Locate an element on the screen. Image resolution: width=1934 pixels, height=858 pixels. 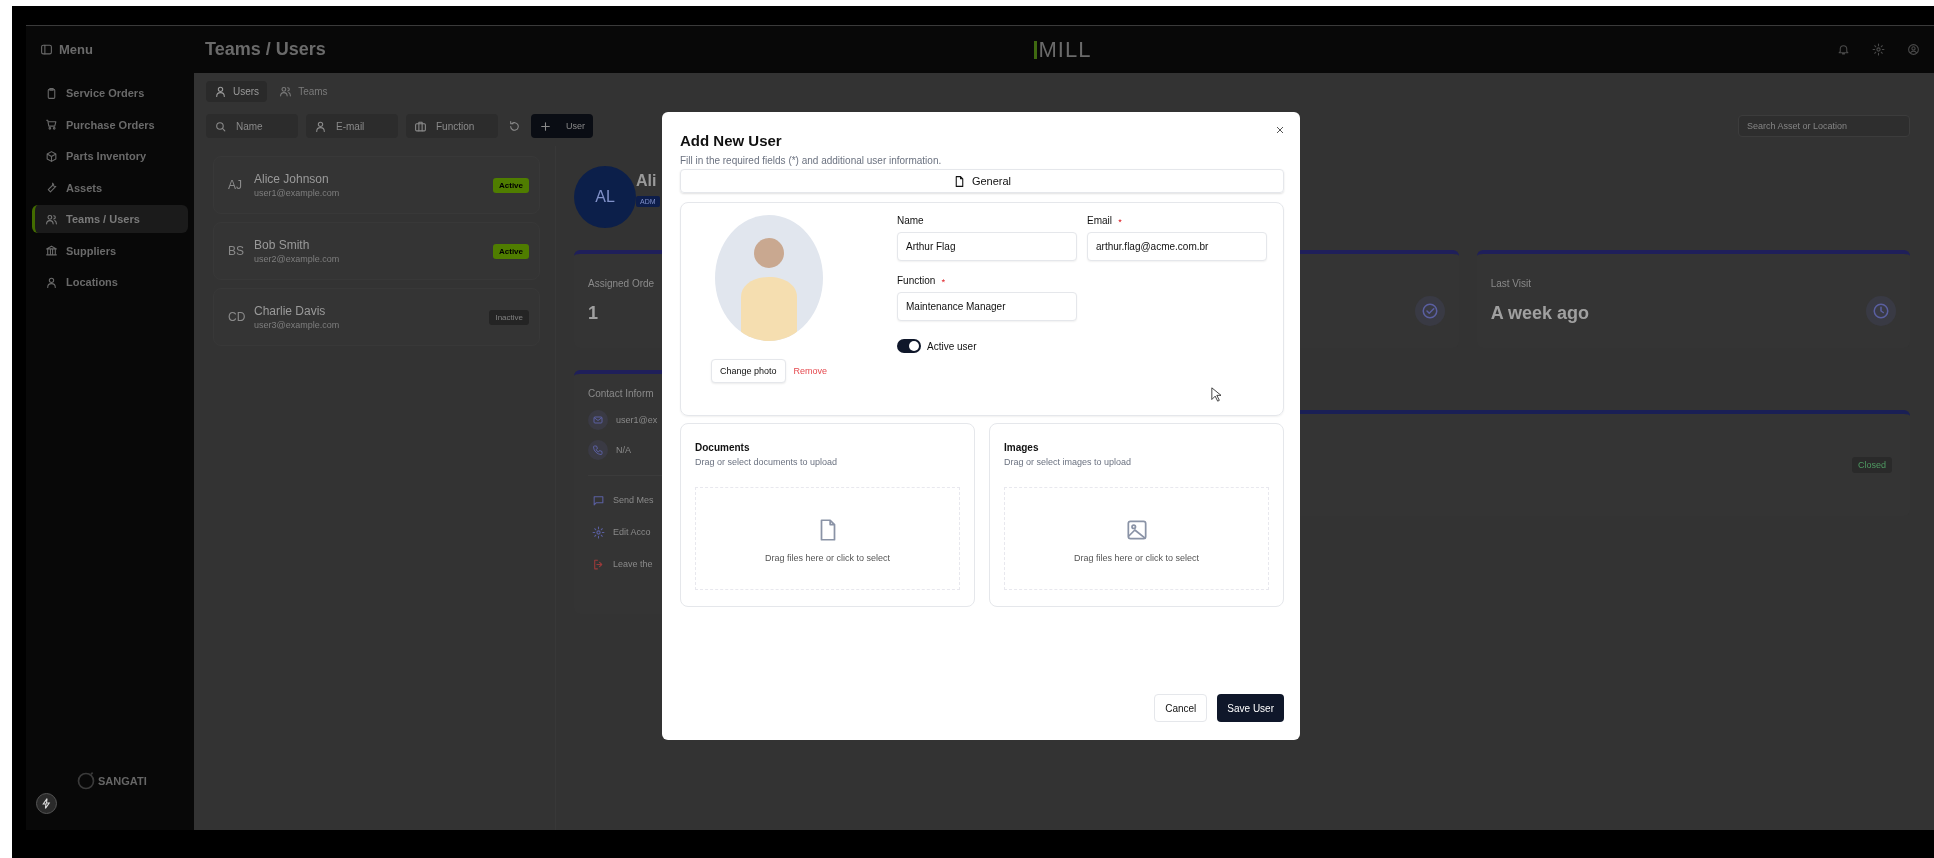
user-email: user3@example.com is located at coordinates (297, 325).